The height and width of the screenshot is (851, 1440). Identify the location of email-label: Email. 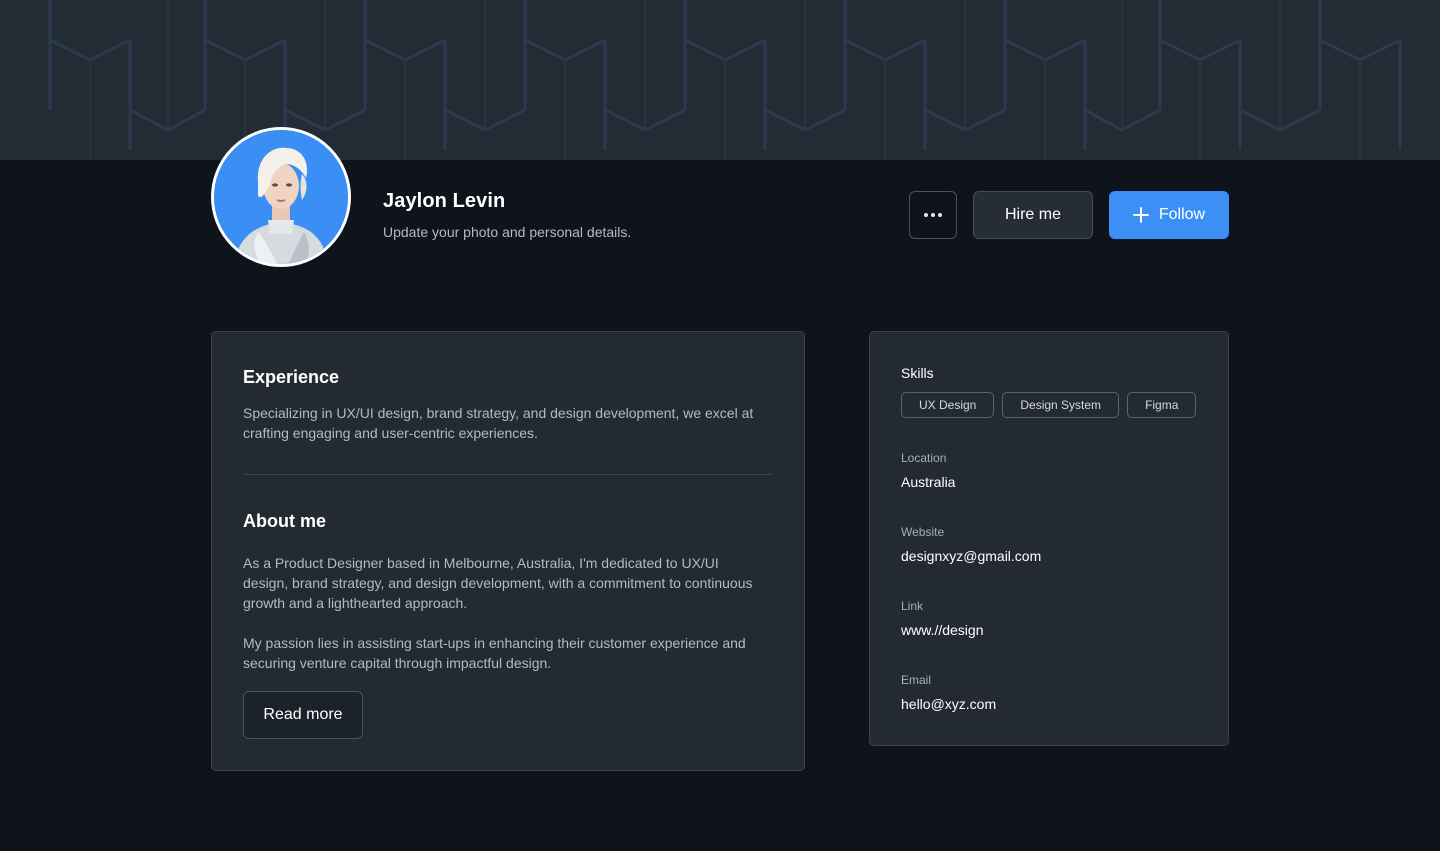
(916, 680).